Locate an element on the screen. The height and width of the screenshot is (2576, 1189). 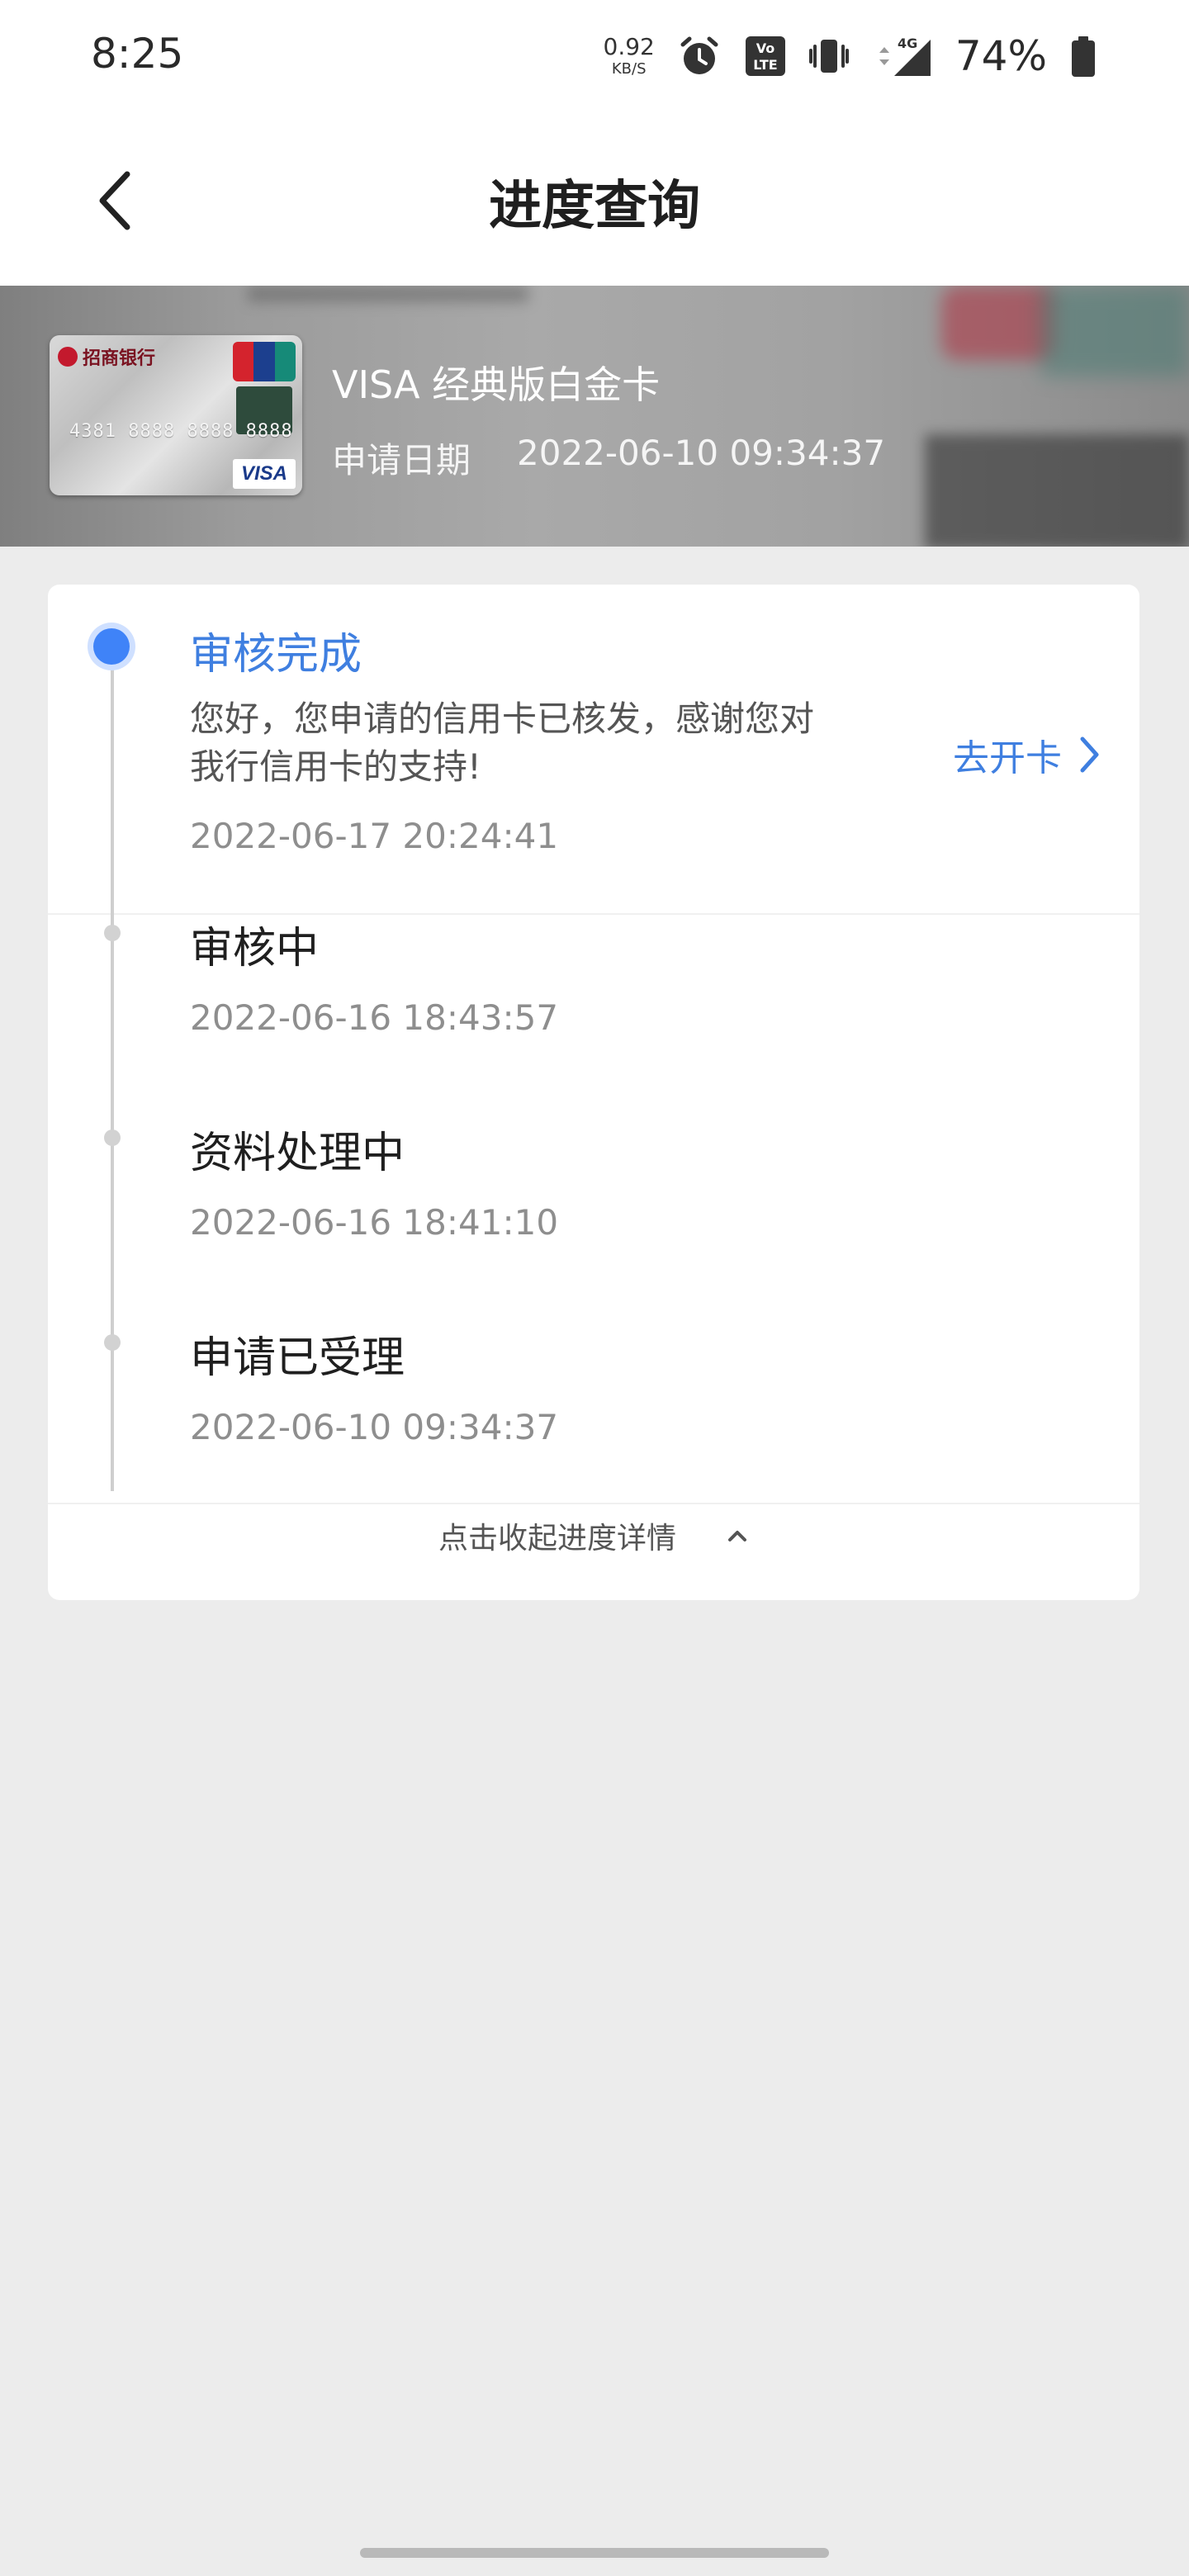
page-title: 进度查询 is located at coordinates (594, 206).